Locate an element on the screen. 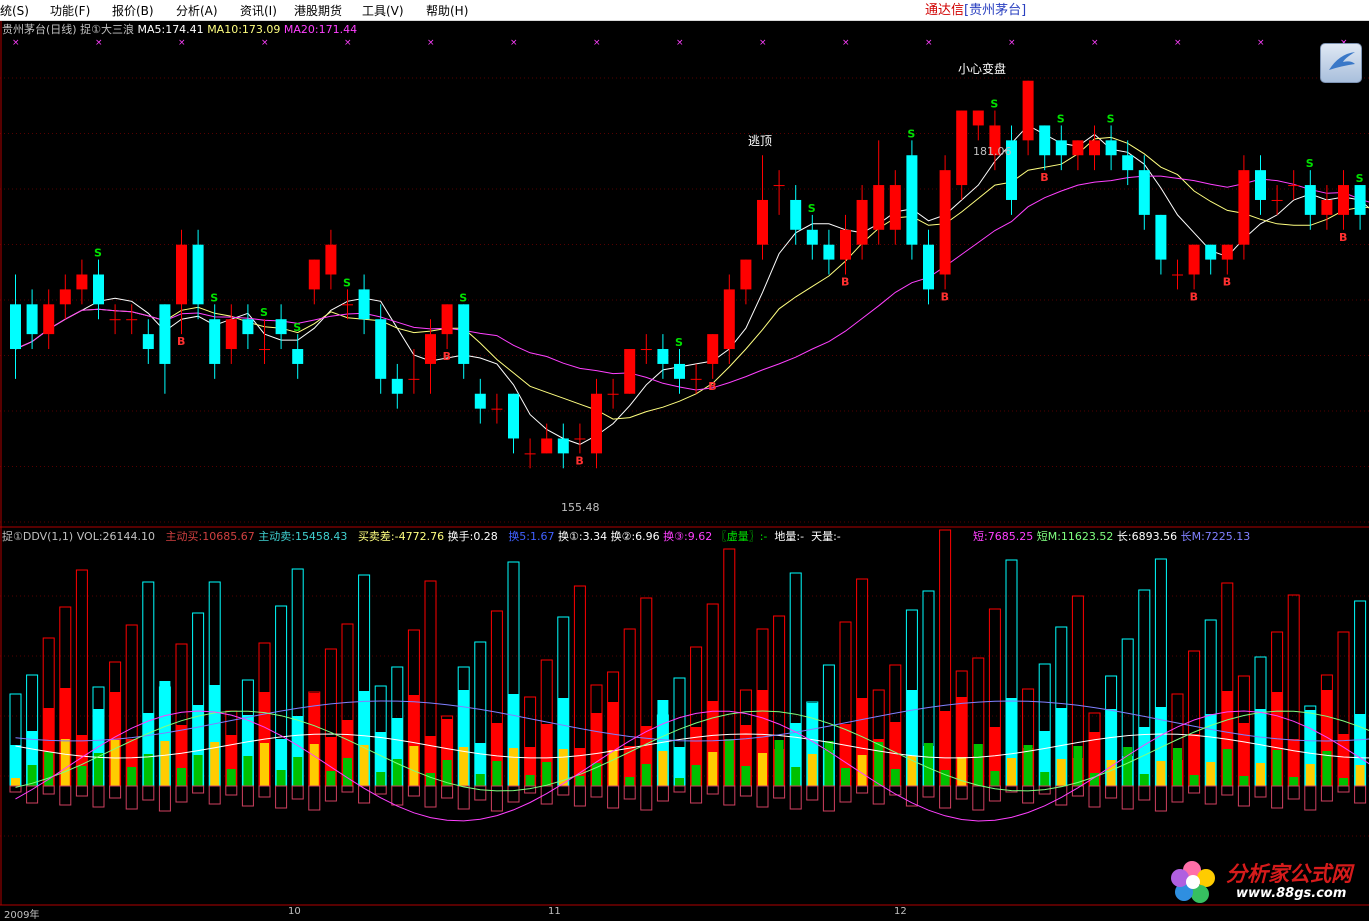  menu-system: 统(S) is located at coordinates (14, 10).